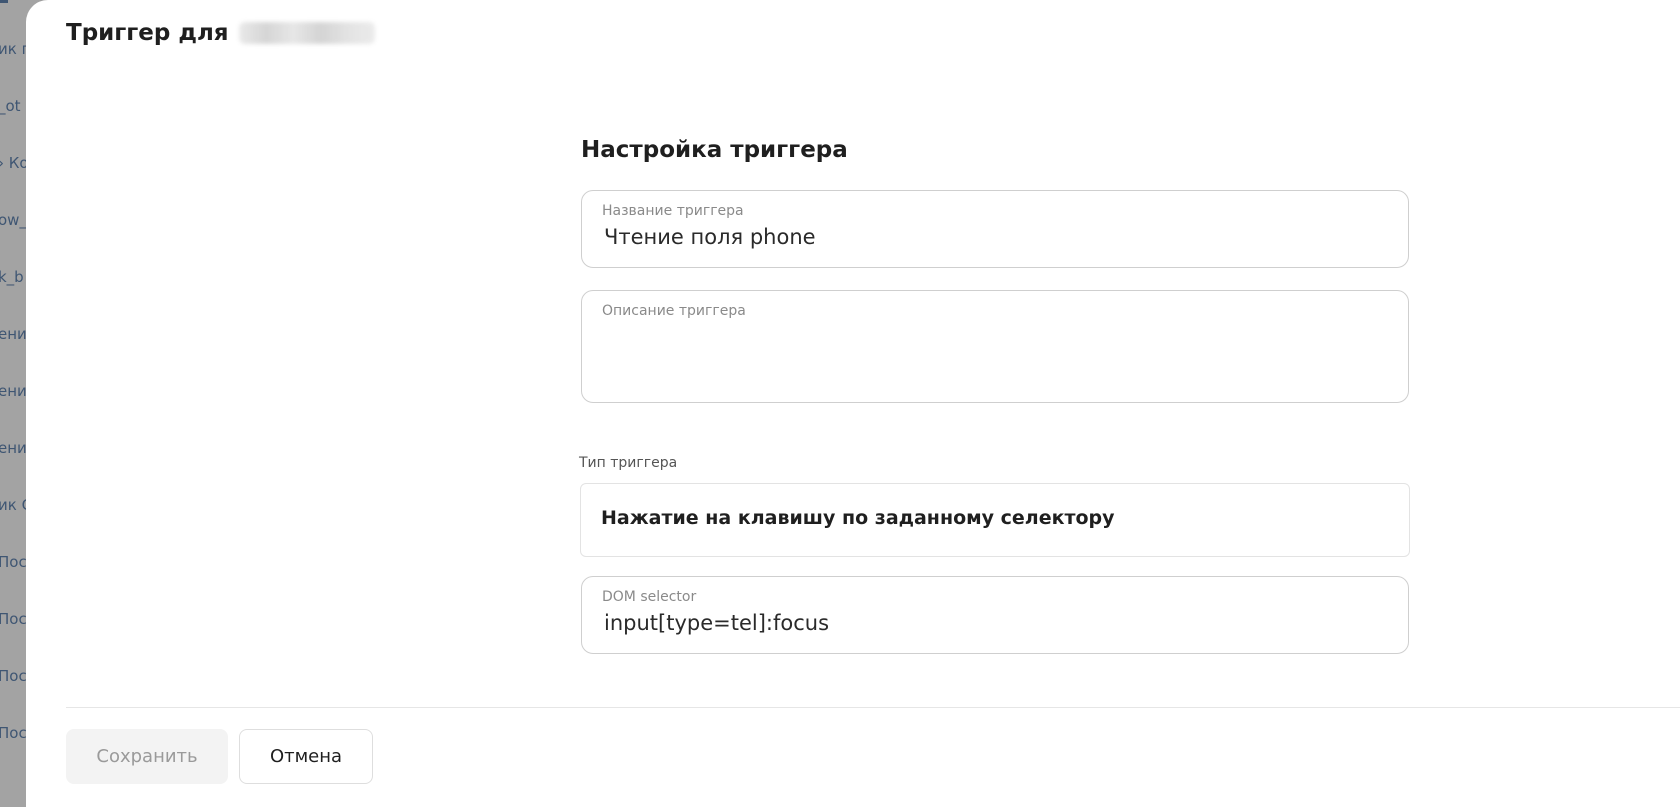 This screenshot has height=807, width=1680. Describe the element at coordinates (4, 1) in the screenshot. I see `background-list-marker` at that location.